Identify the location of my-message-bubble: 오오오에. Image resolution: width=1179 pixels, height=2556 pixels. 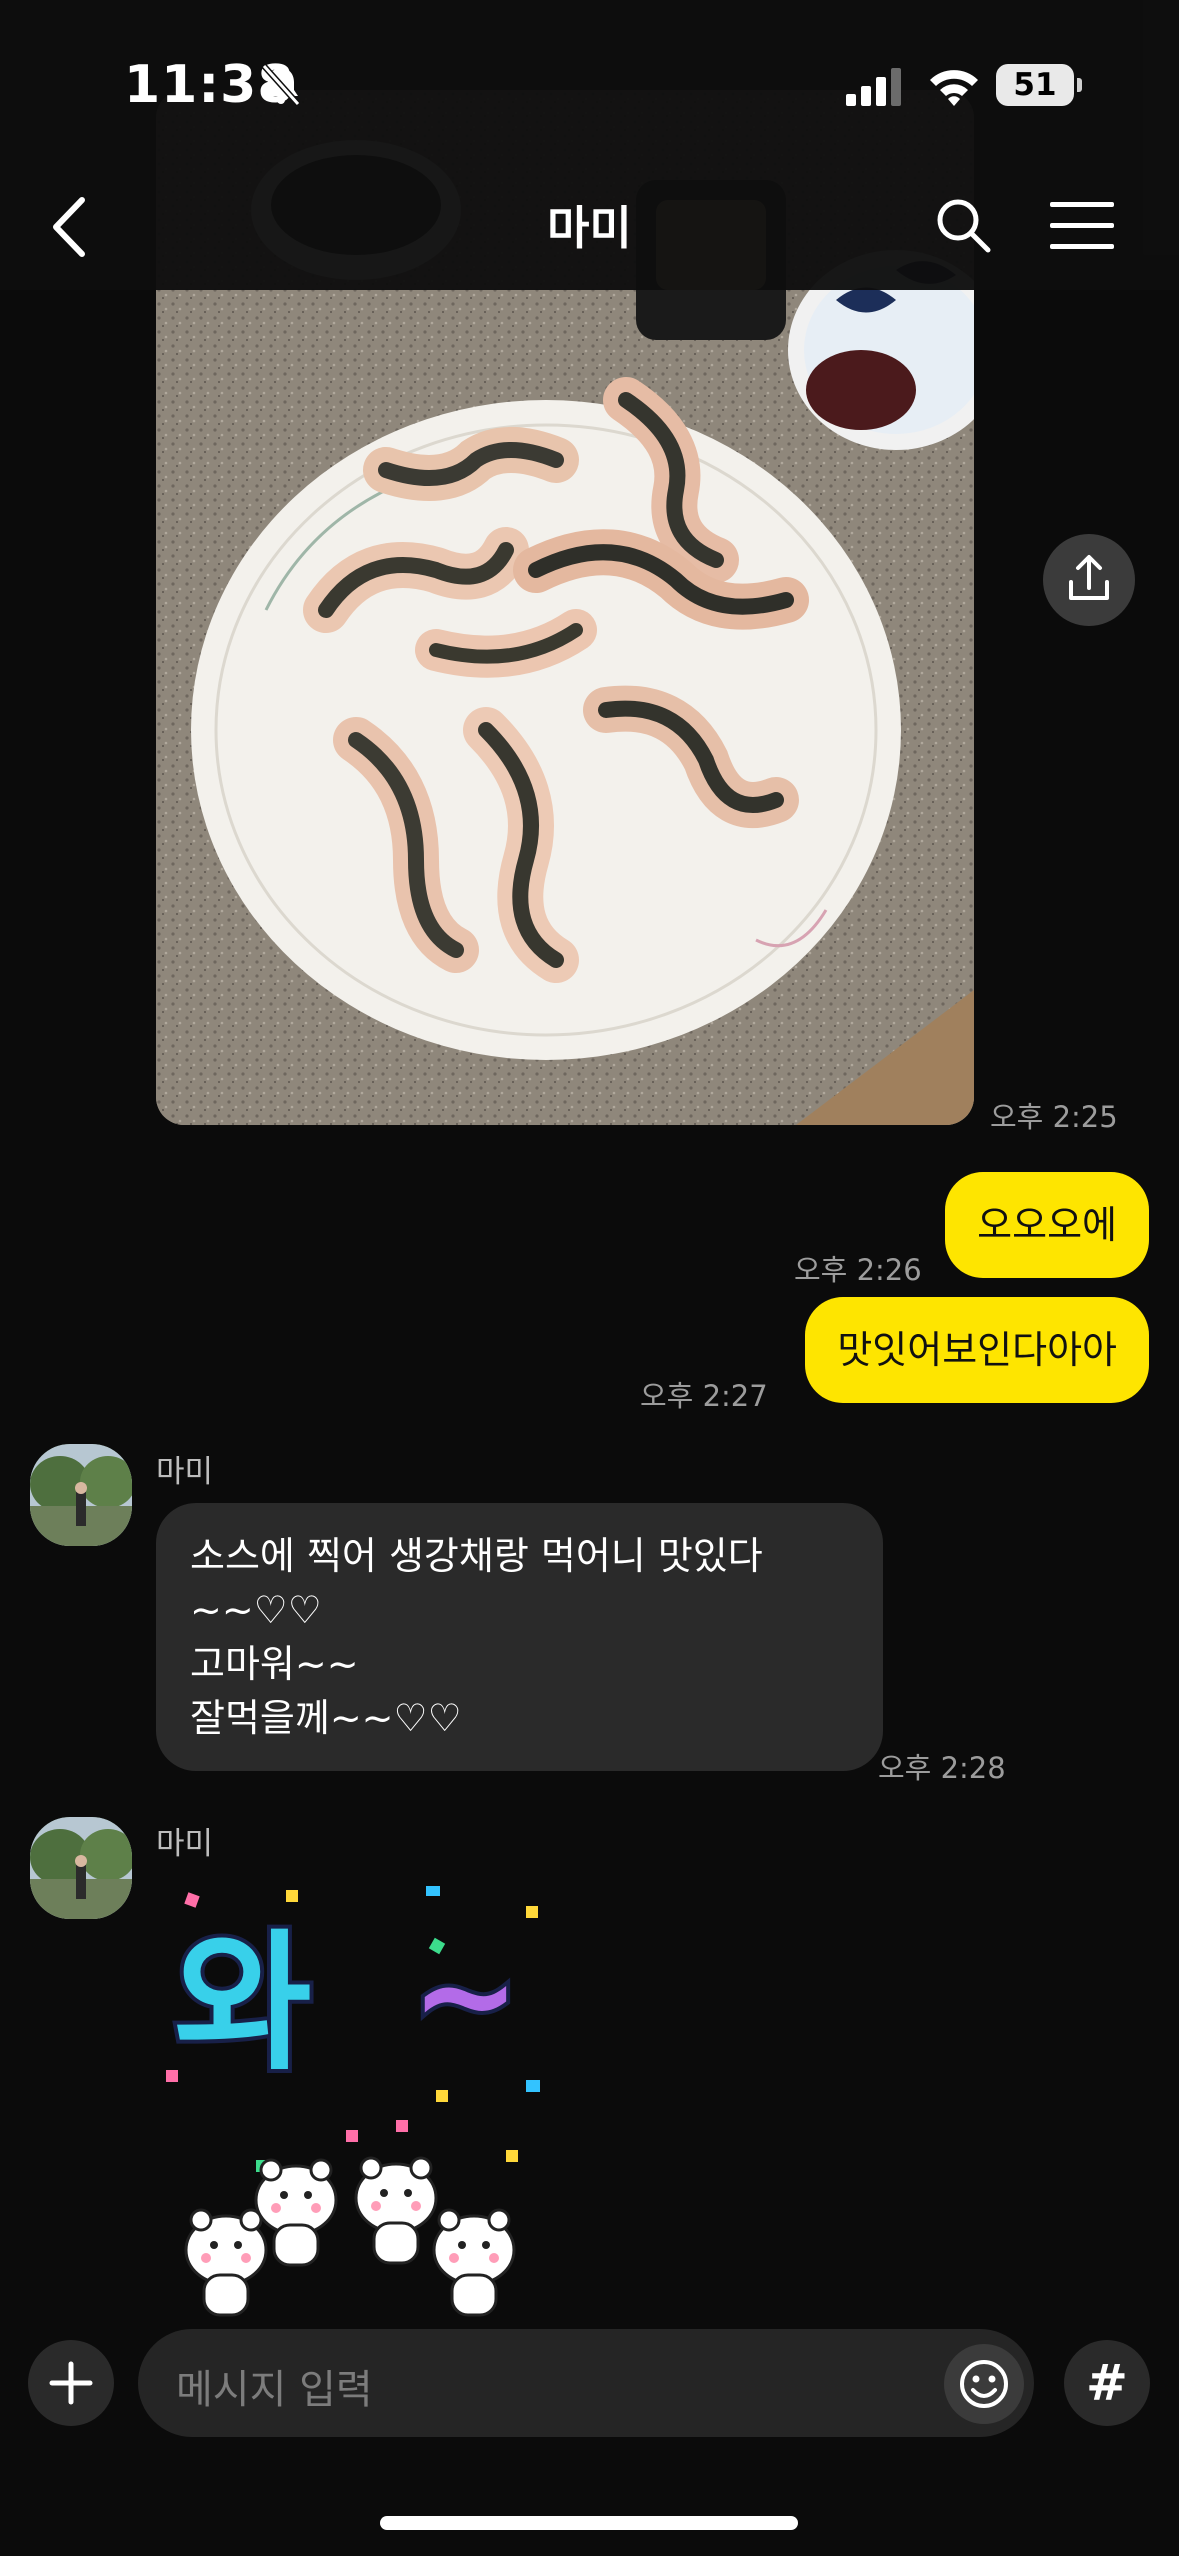
(1047, 1225).